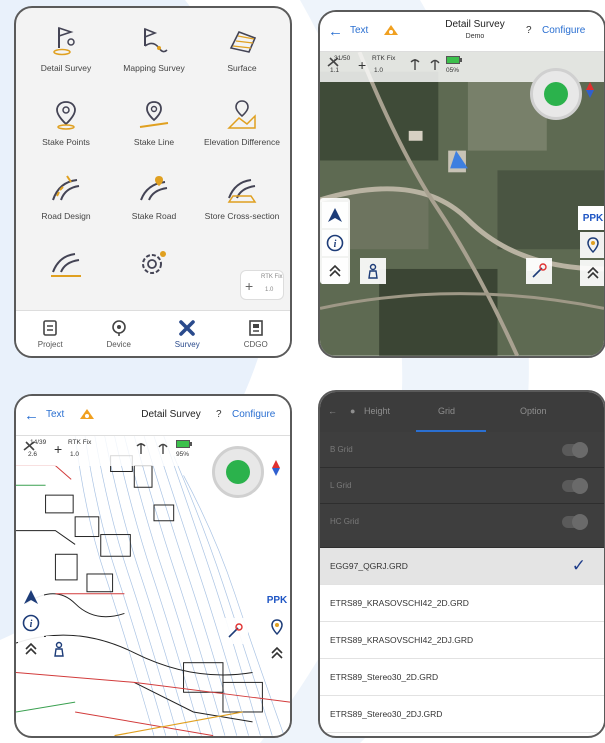  I want to click on bottom-nav: Project Device Survey CDGO, so click(153, 333).